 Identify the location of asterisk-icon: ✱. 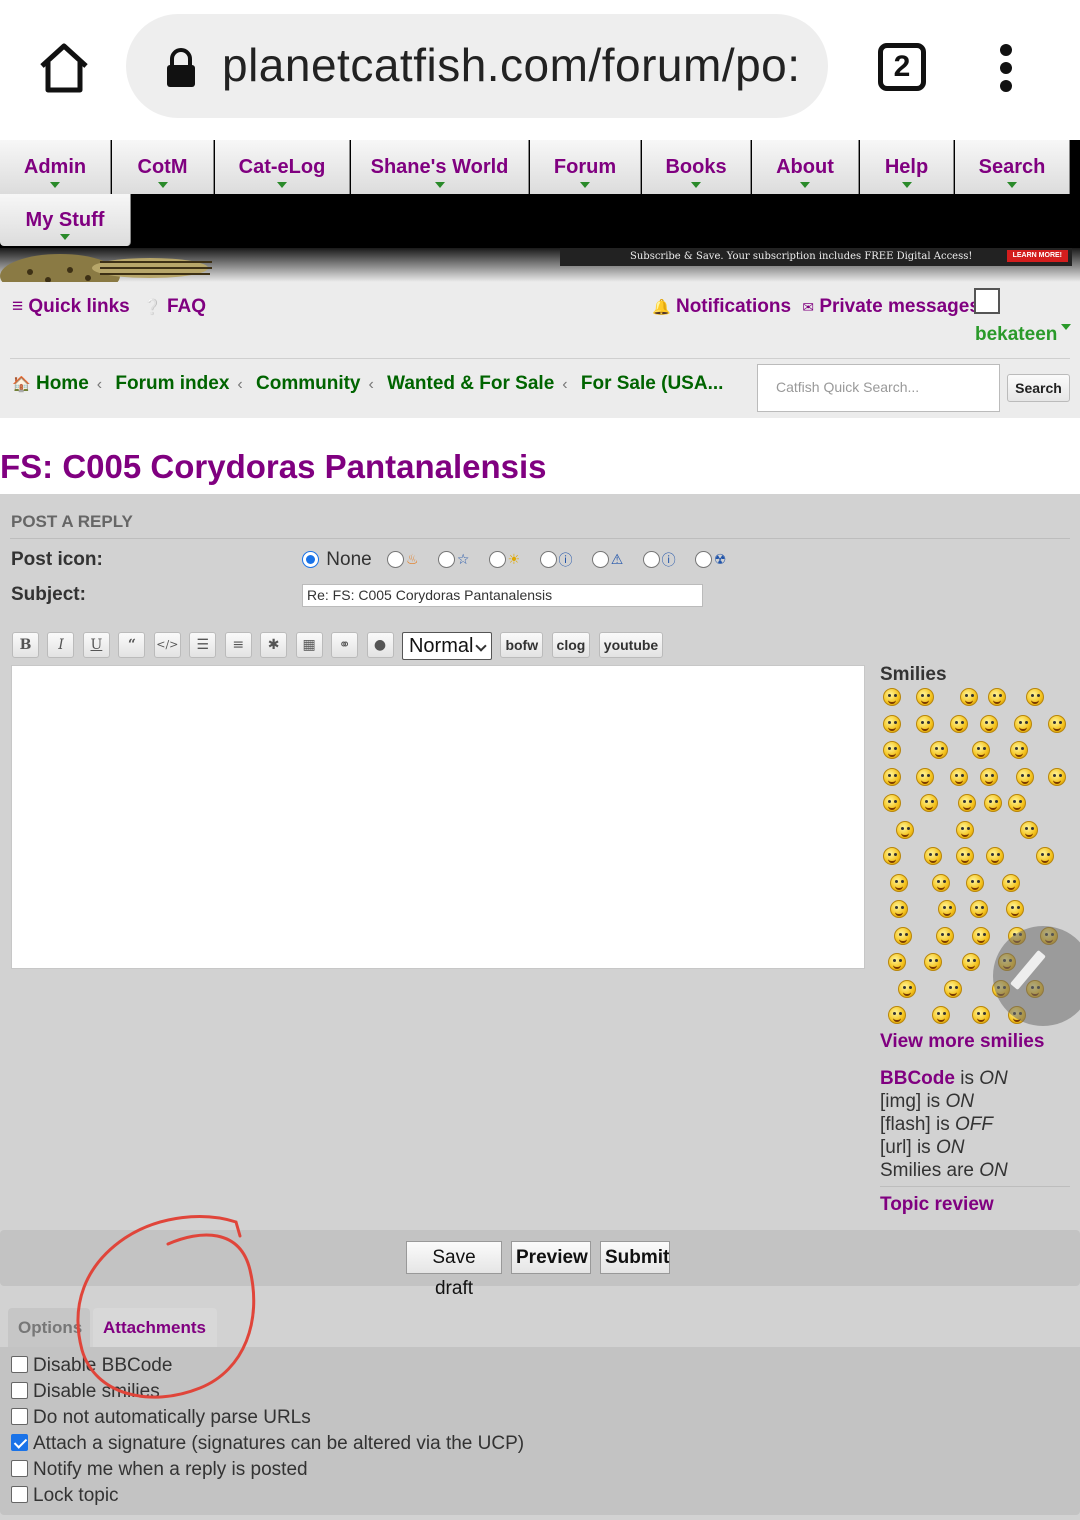
(274, 645).